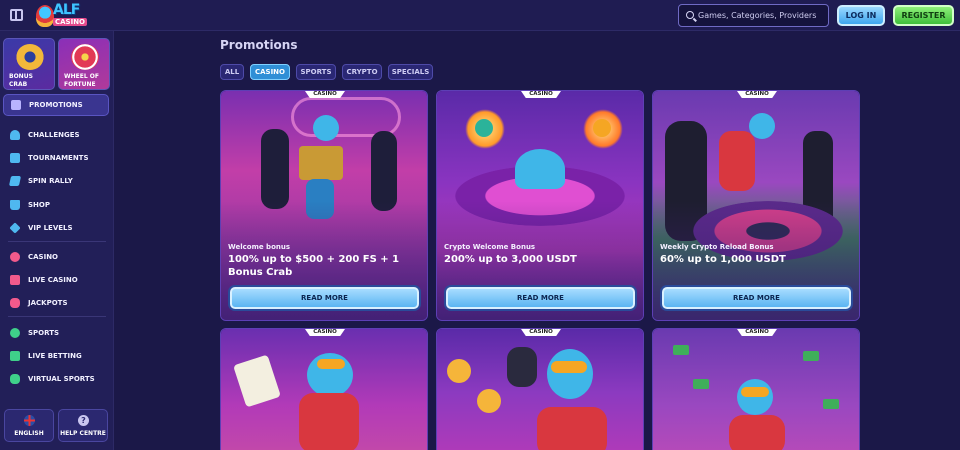  What do you see at coordinates (717, 247) in the screenshot?
I see `card-subtitle: Weekly Crypto Reload Bonus` at bounding box center [717, 247].